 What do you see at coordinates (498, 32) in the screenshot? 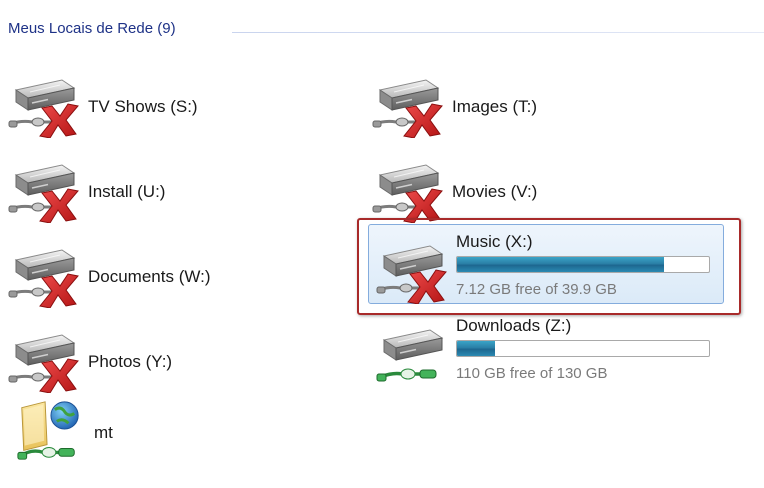
I see `group-divider` at bounding box center [498, 32].